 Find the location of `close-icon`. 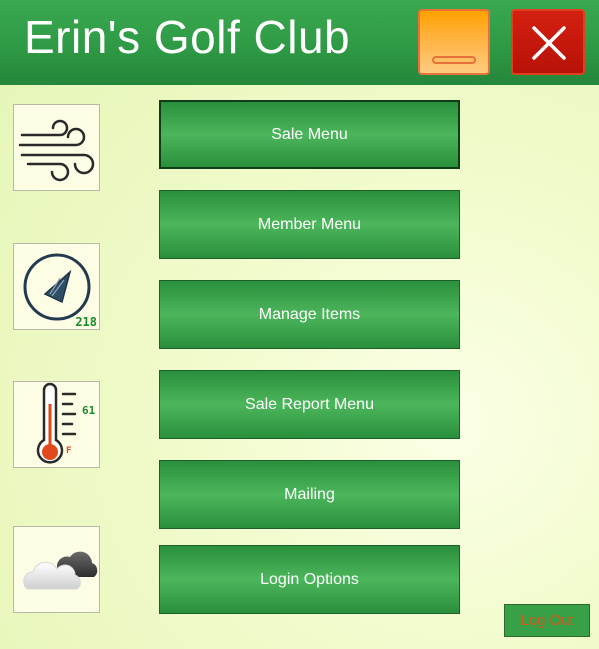

close-icon is located at coordinates (549, 43).